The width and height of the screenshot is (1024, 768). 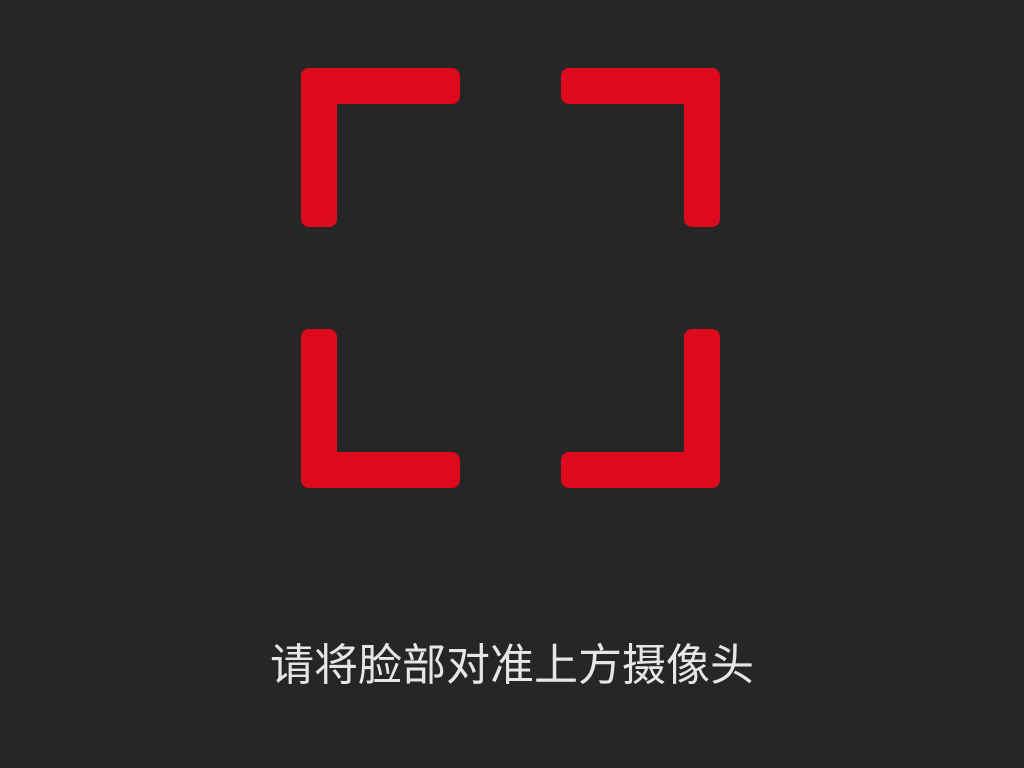 I want to click on frame-corner-top-left-vertical, so click(x=319, y=147).